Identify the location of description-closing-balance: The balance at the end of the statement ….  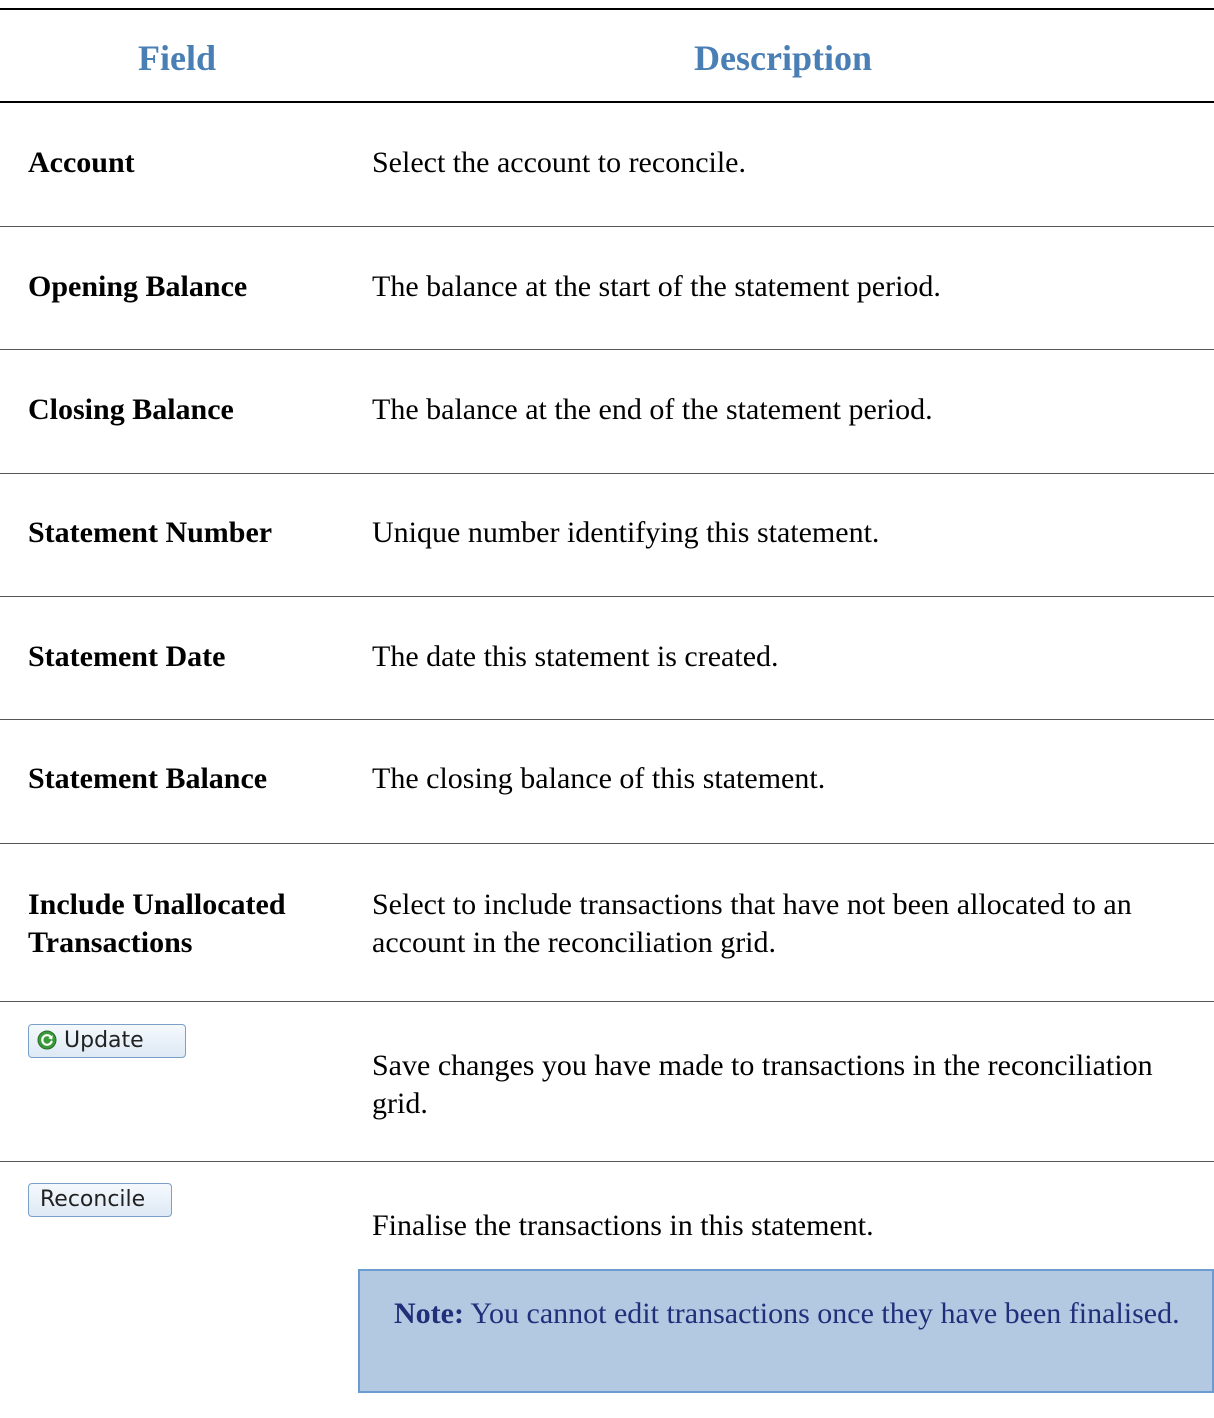
(652, 409).